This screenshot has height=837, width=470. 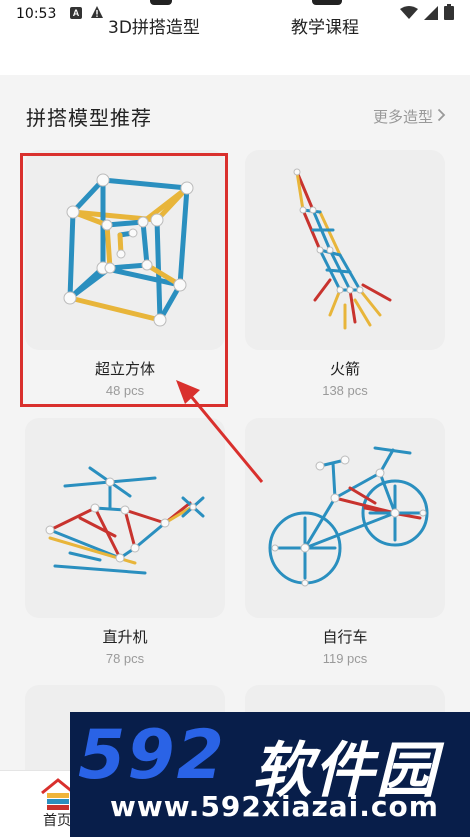 I want to click on tab-3d-build: 3D拼搭造型, so click(x=154, y=25).